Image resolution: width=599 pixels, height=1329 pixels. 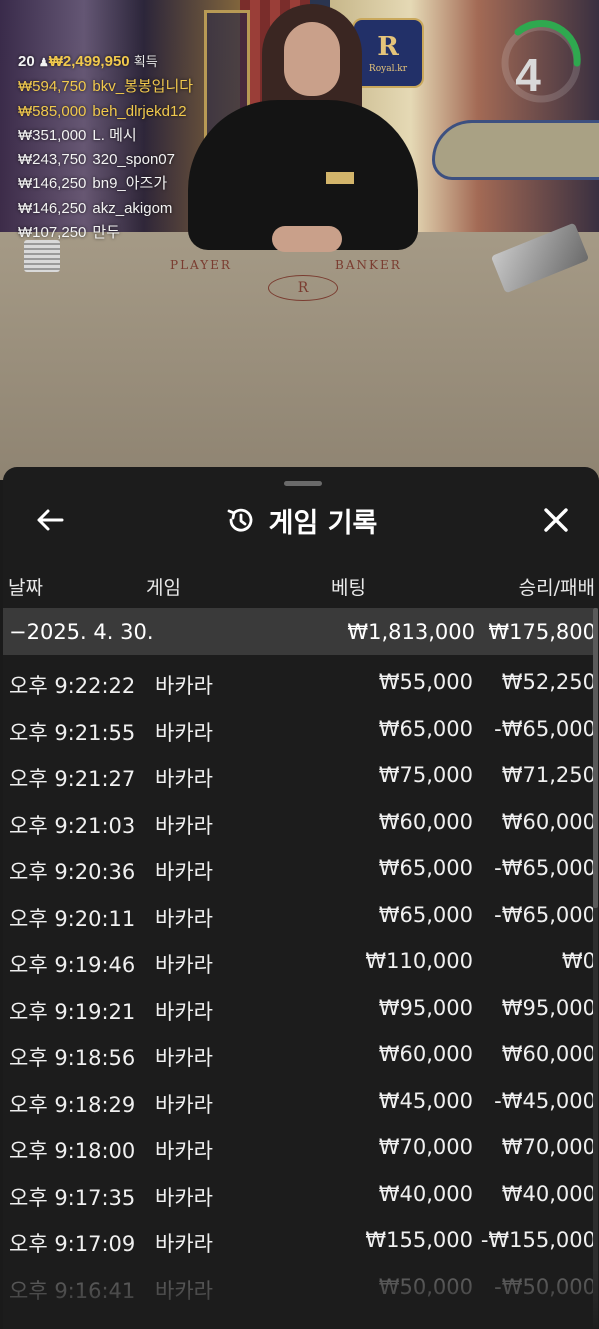 What do you see at coordinates (52, 233) in the screenshot?
I see `winner-amount: ₩107,250` at bounding box center [52, 233].